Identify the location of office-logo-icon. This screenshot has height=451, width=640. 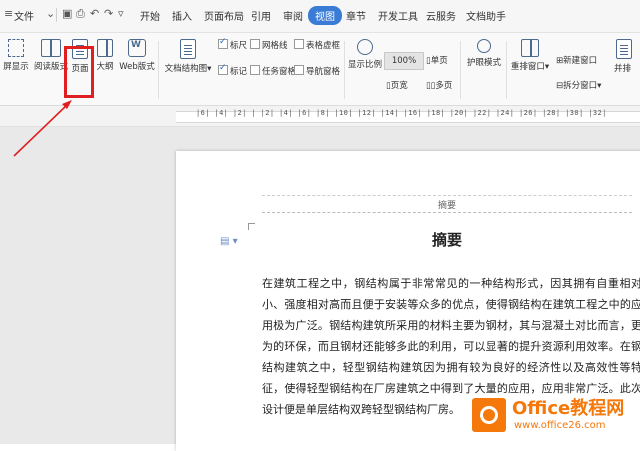
(489, 415).